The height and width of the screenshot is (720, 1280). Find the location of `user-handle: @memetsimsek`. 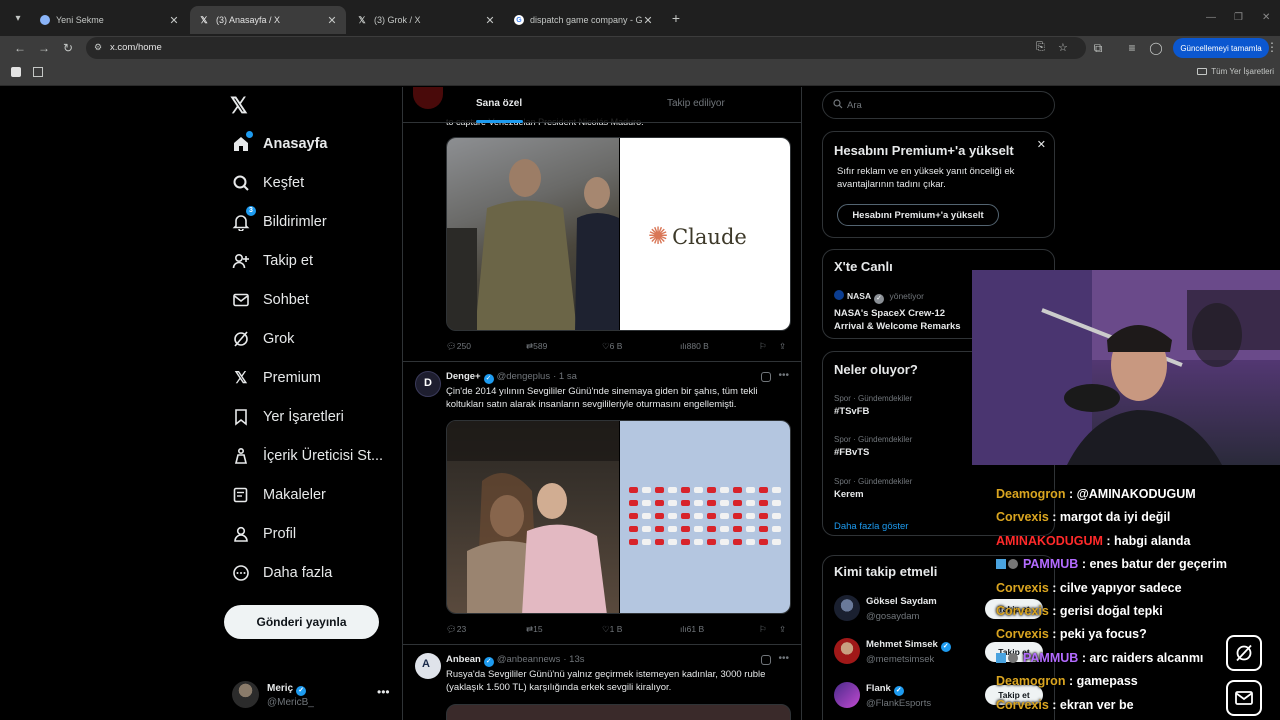

user-handle: @memetsimsek is located at coordinates (900, 659).